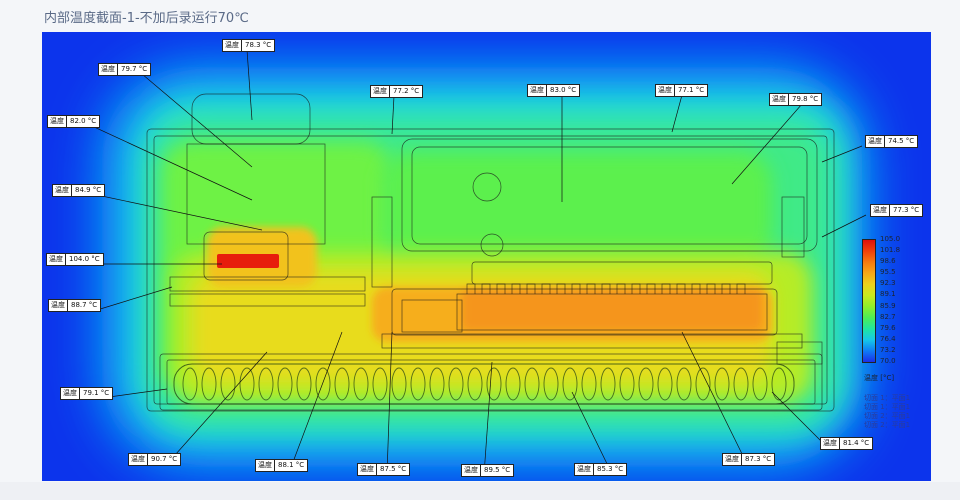 The width and height of the screenshot is (960, 500). What do you see at coordinates (249, 45) in the screenshot?
I see `probe-p1: 温度 78.3 °C` at bounding box center [249, 45].